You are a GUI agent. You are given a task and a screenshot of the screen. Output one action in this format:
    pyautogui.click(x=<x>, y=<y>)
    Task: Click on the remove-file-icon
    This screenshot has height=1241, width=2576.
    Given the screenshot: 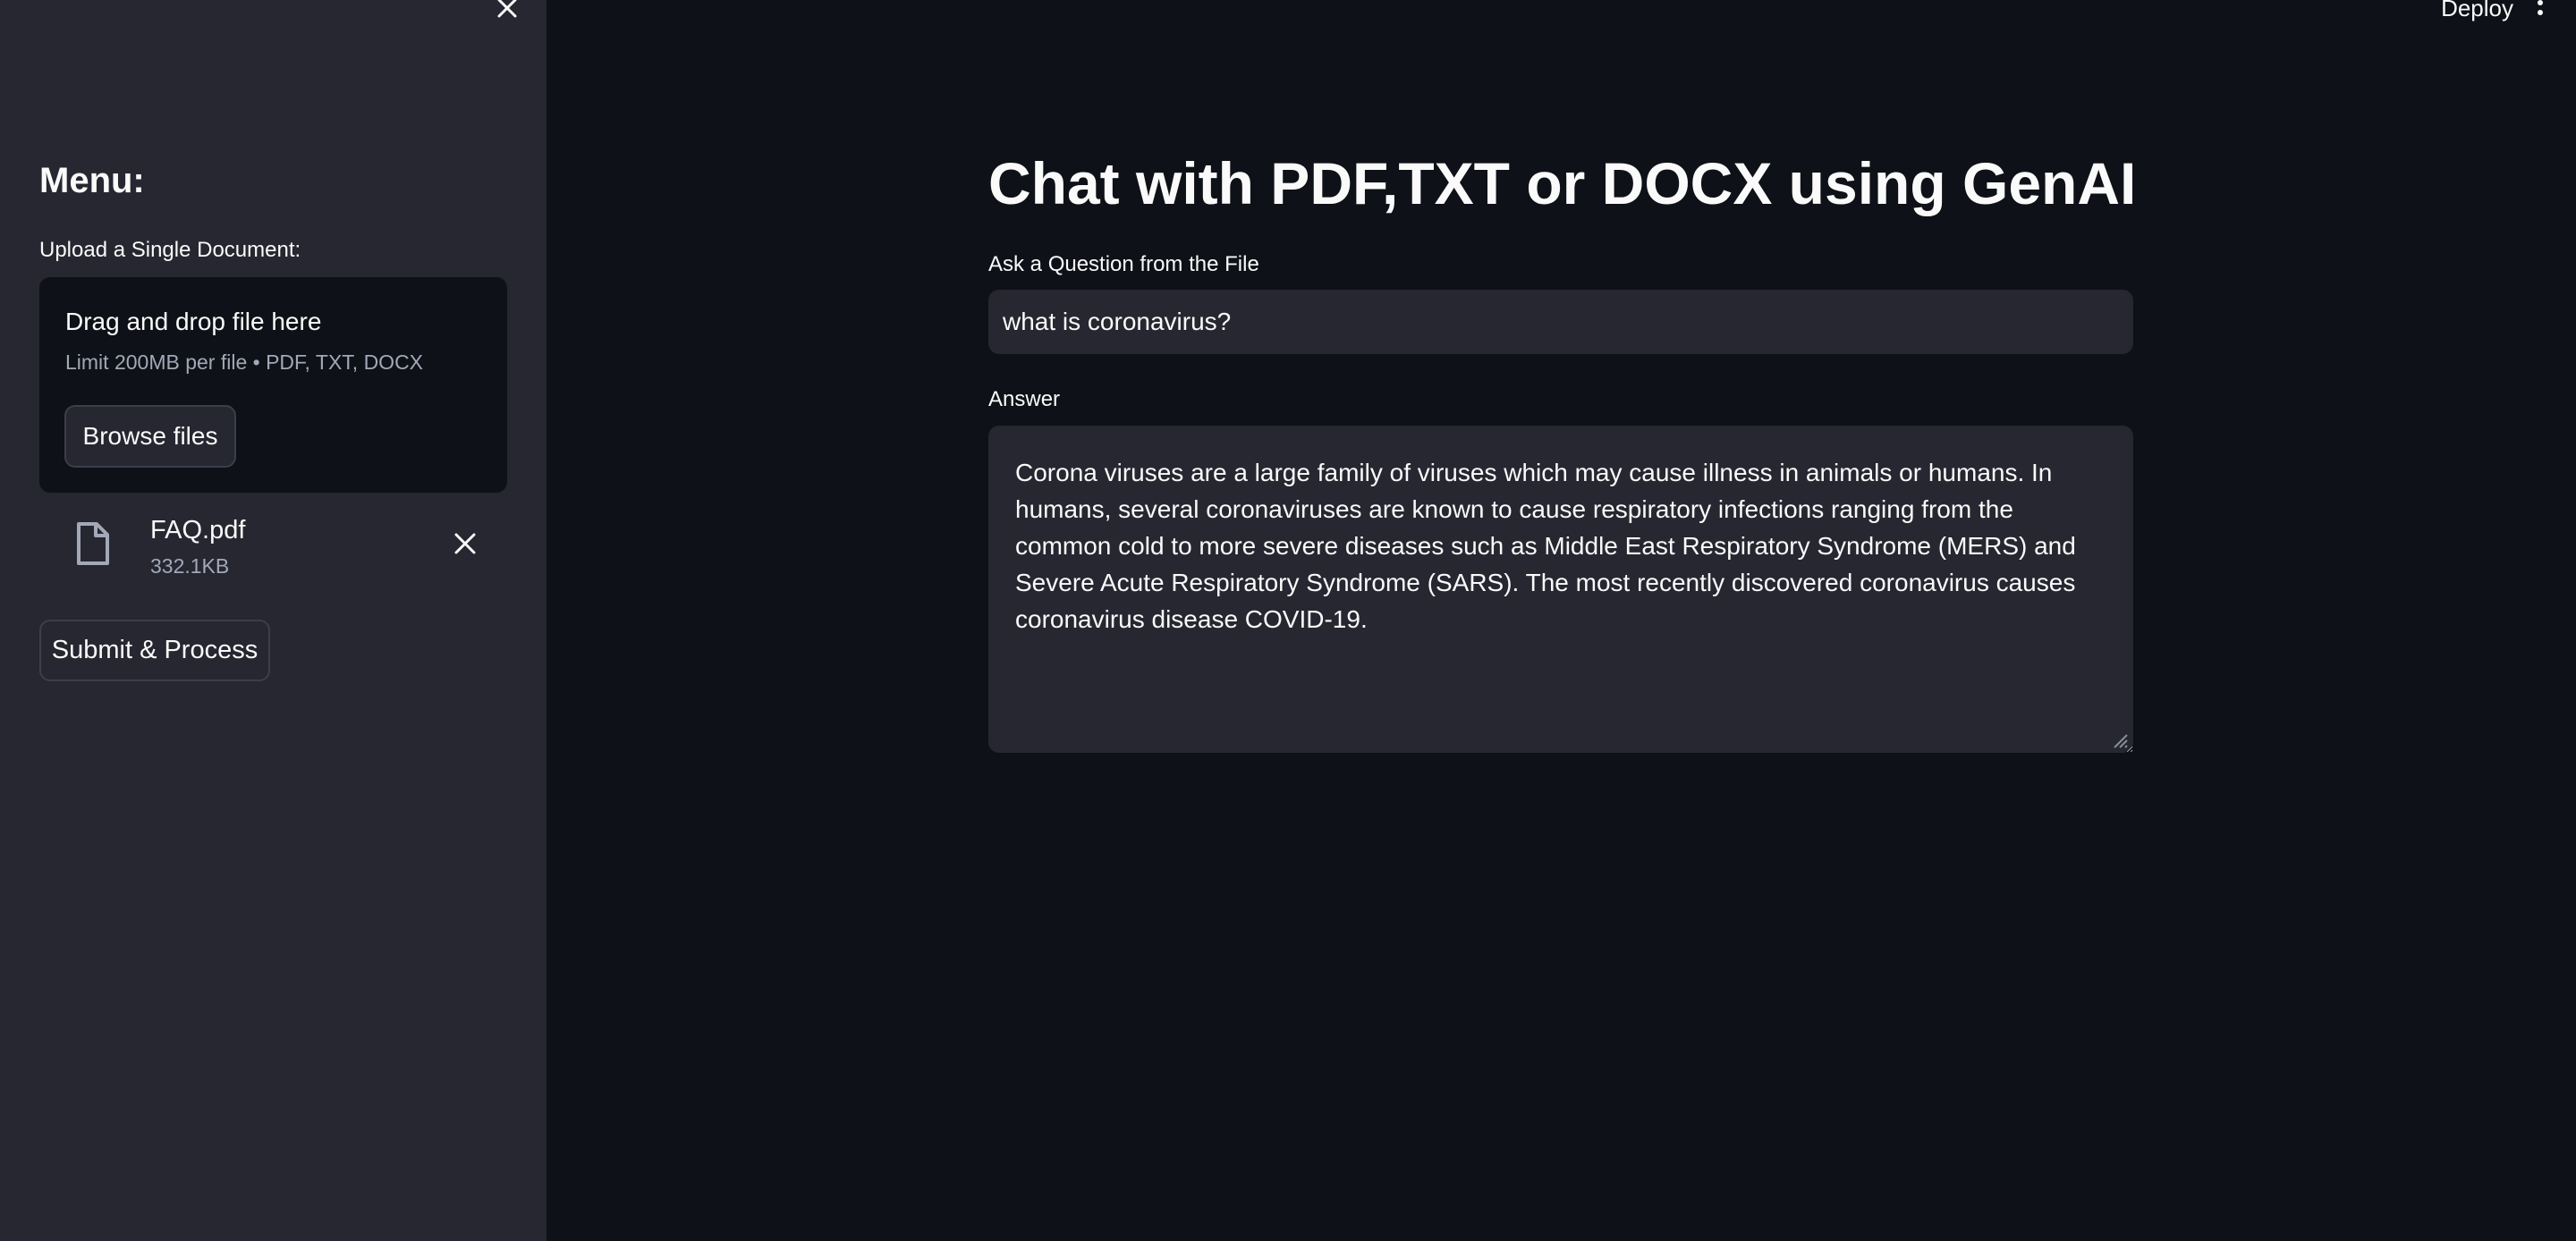 What is the action you would take?
    pyautogui.click(x=465, y=543)
    